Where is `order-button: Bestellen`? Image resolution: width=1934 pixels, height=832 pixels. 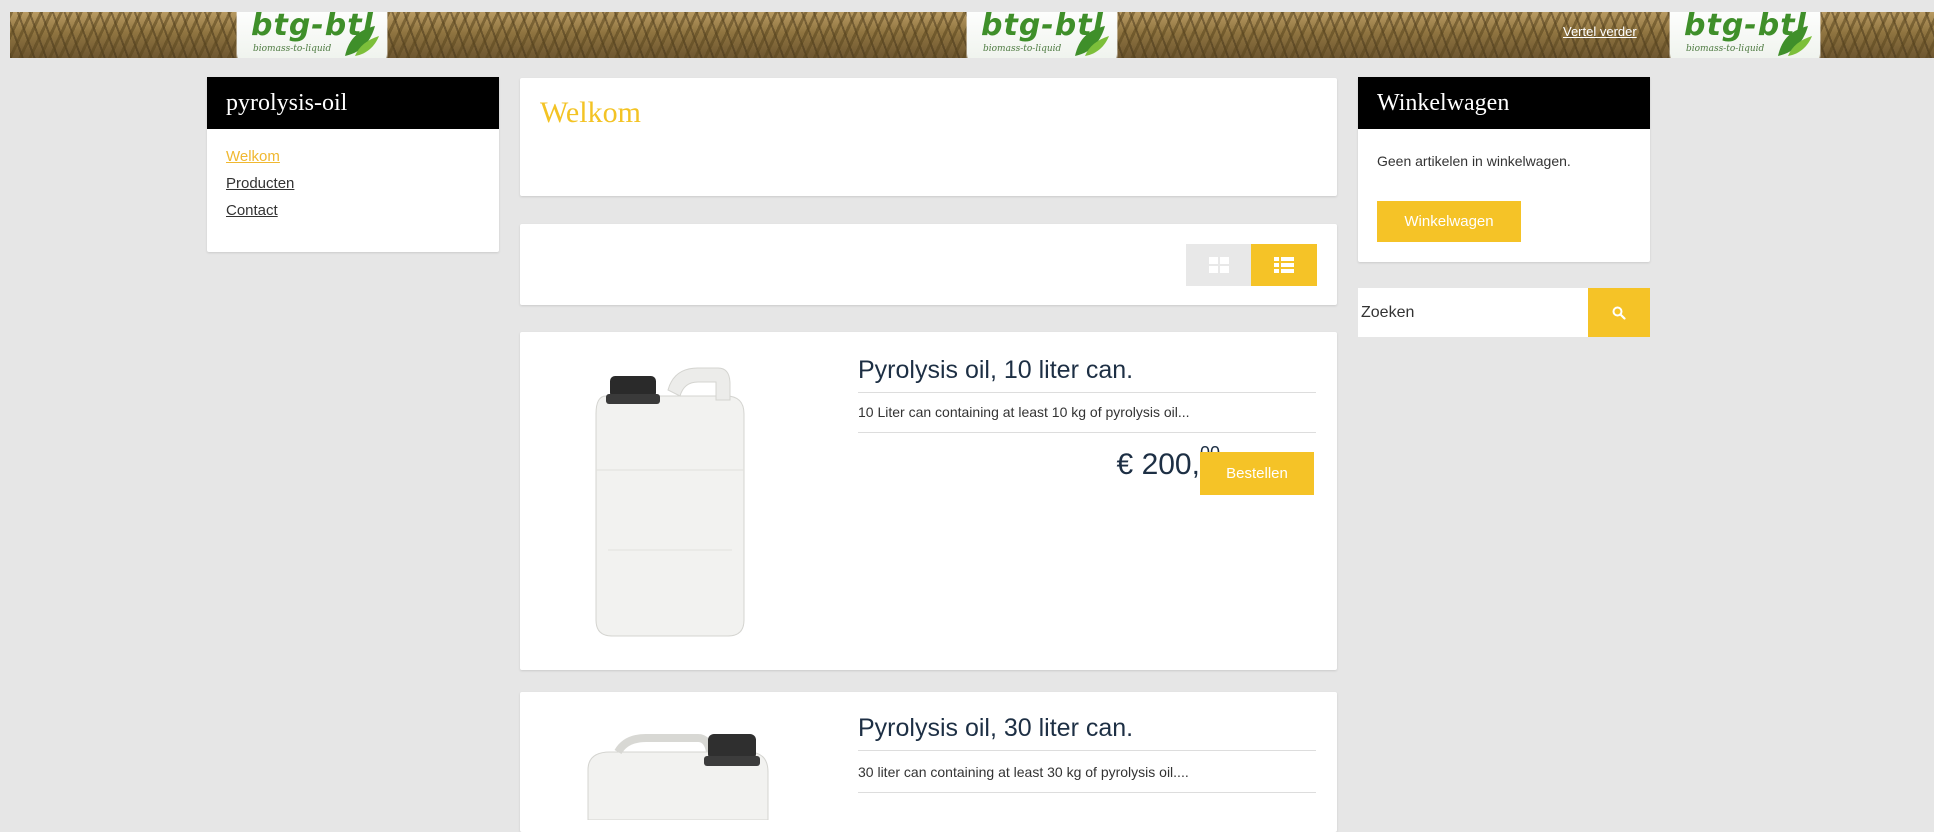 order-button: Bestellen is located at coordinates (1257, 473).